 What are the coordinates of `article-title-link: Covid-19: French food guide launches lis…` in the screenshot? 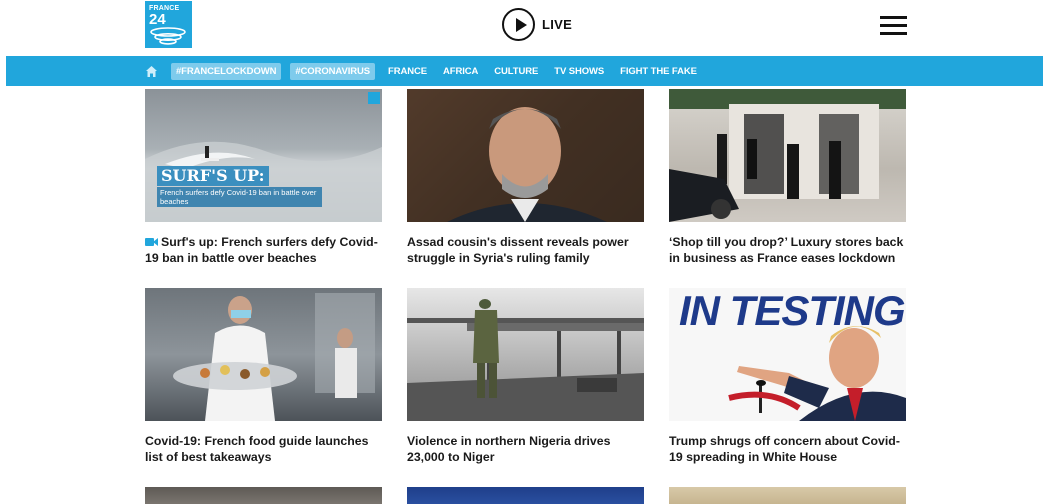 It's located at (263, 449).